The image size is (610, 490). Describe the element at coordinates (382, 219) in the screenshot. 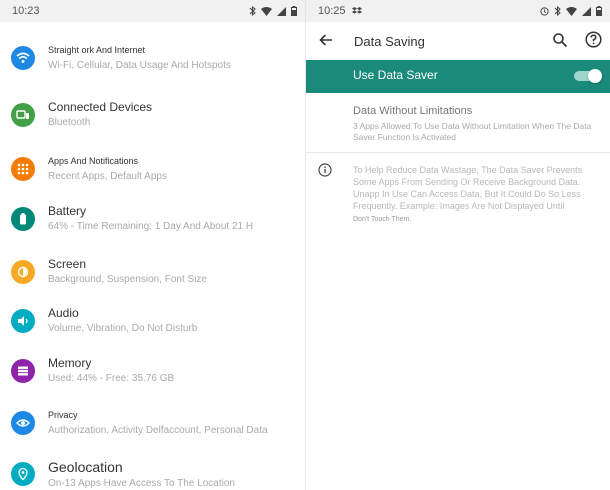

I see `info-tail: Don't Touch Them.` at that location.